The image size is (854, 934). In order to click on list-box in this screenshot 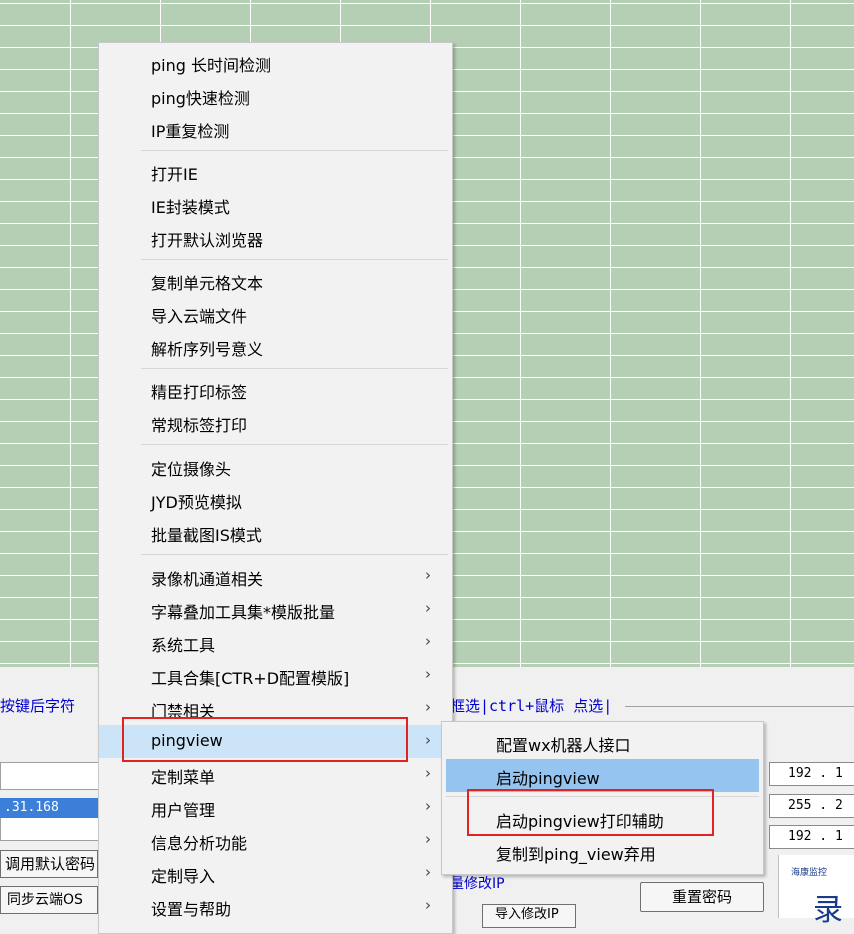, I will do `click(50, 829)`.